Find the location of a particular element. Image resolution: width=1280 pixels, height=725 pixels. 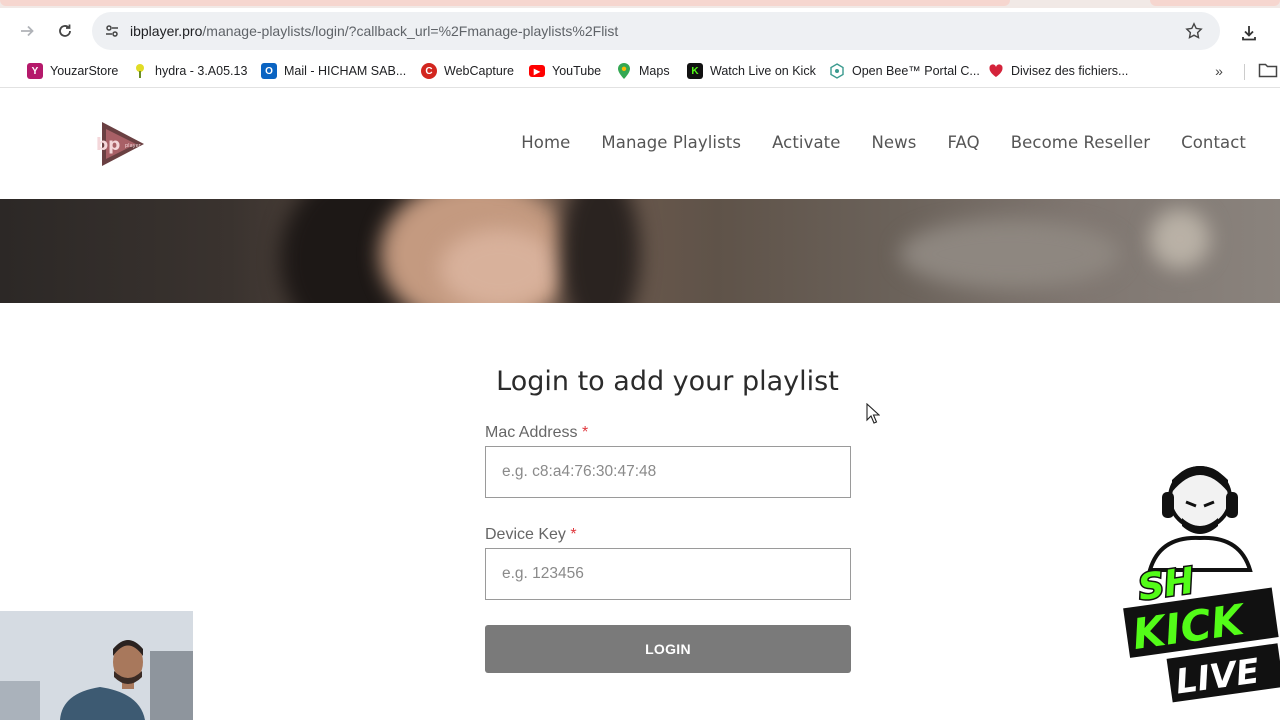

nav-news: News is located at coordinates (893, 142).